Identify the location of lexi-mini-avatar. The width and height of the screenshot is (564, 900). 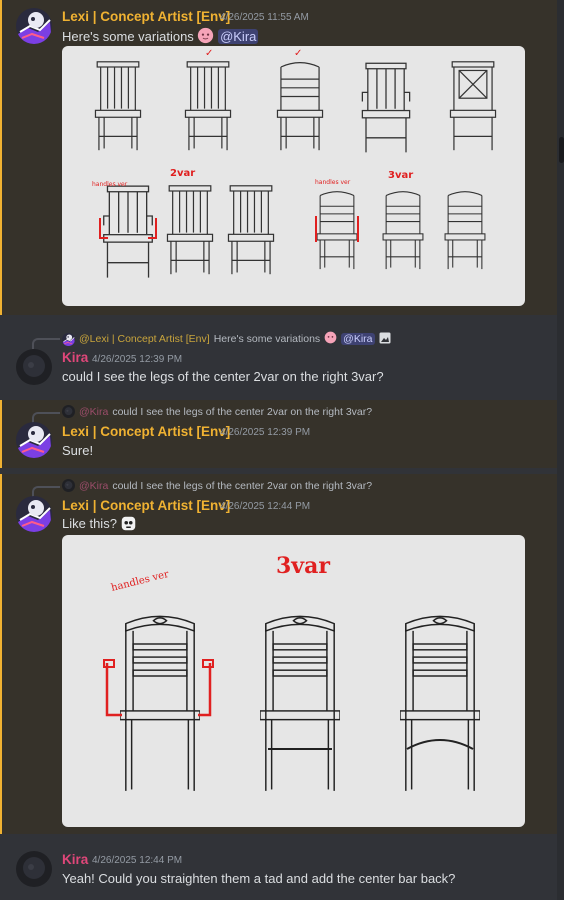
(68, 339).